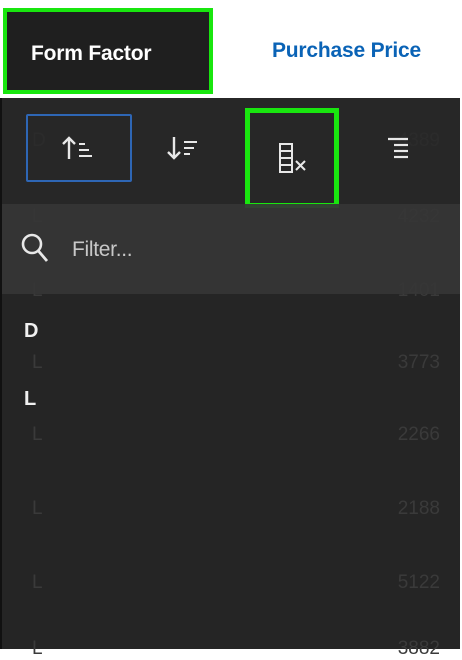 Image resolution: width=462 pixels, height=660 pixels. I want to click on bg-cell: 5122, so click(418, 582).